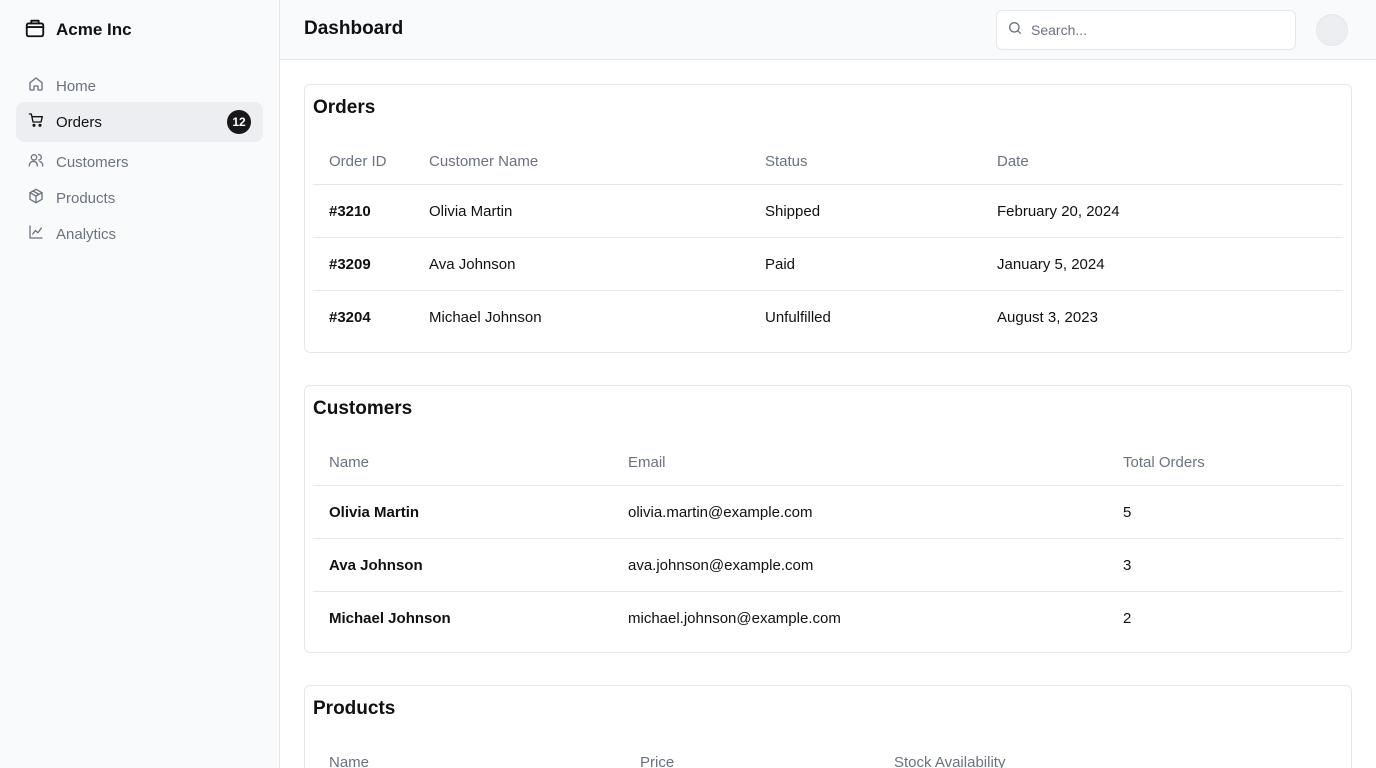  What do you see at coordinates (828, 726) in the screenshot?
I see `products-card: Products Name Price Stock Availability` at bounding box center [828, 726].